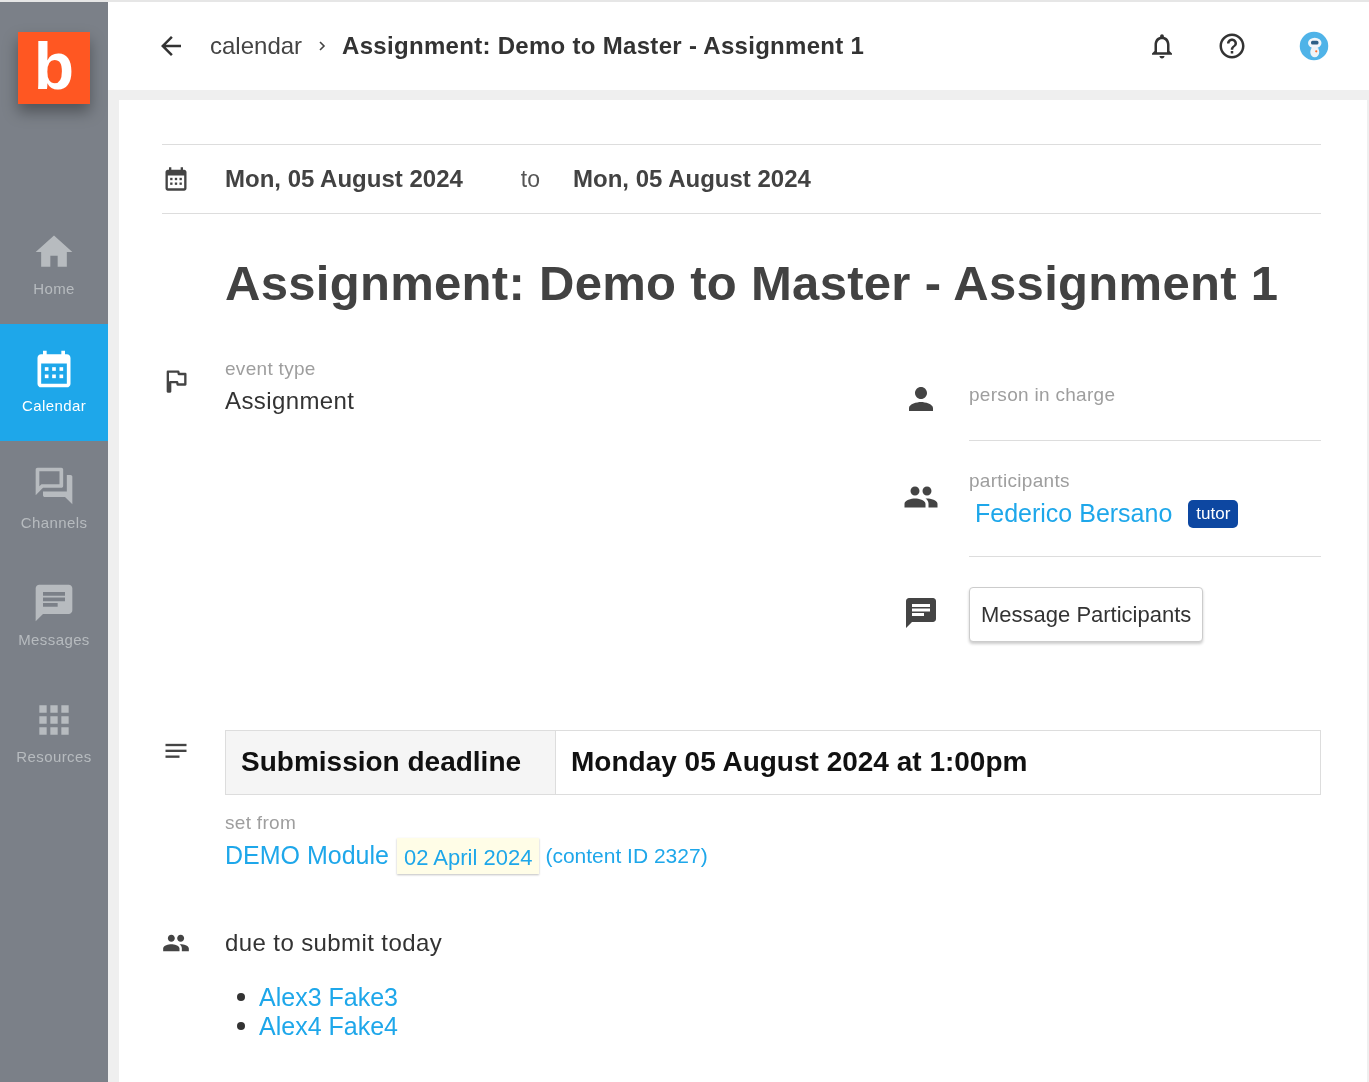 Image resolution: width=1369 pixels, height=1082 pixels. I want to click on help-icon, so click(1232, 46).